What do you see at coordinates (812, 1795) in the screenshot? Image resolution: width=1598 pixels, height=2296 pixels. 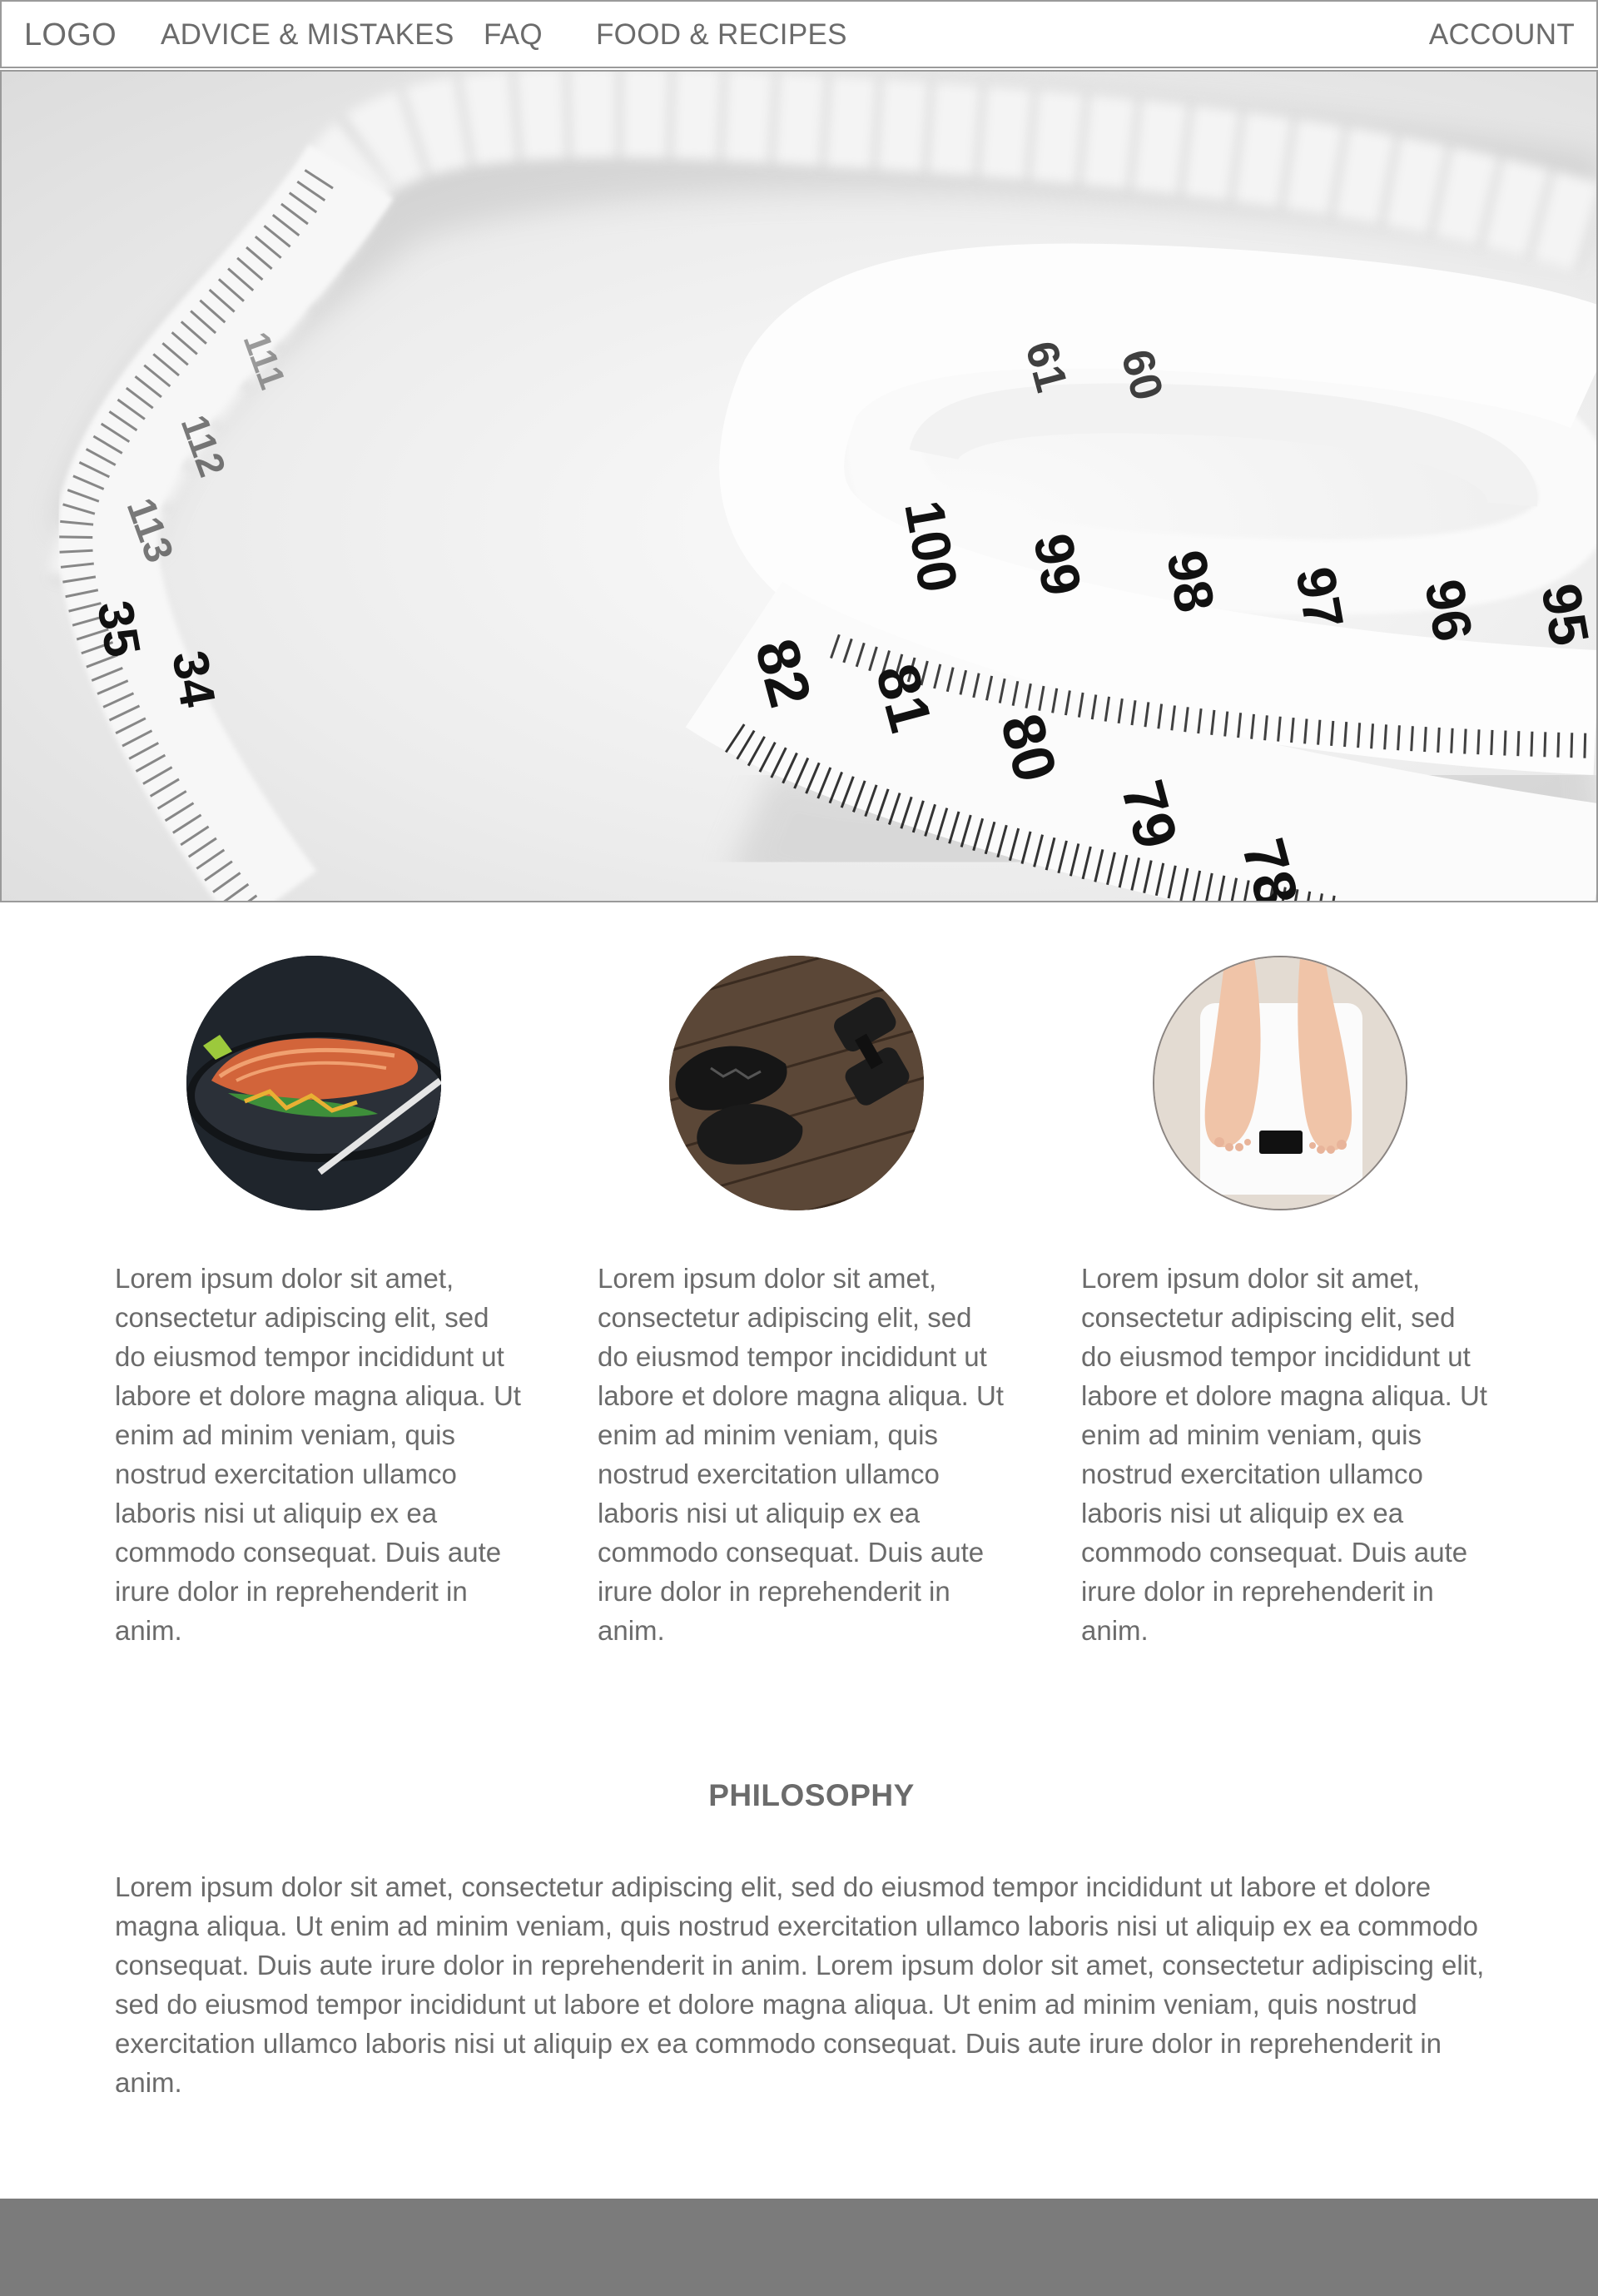 I see `philosophy-heading: PHILOSOPHY` at bounding box center [812, 1795].